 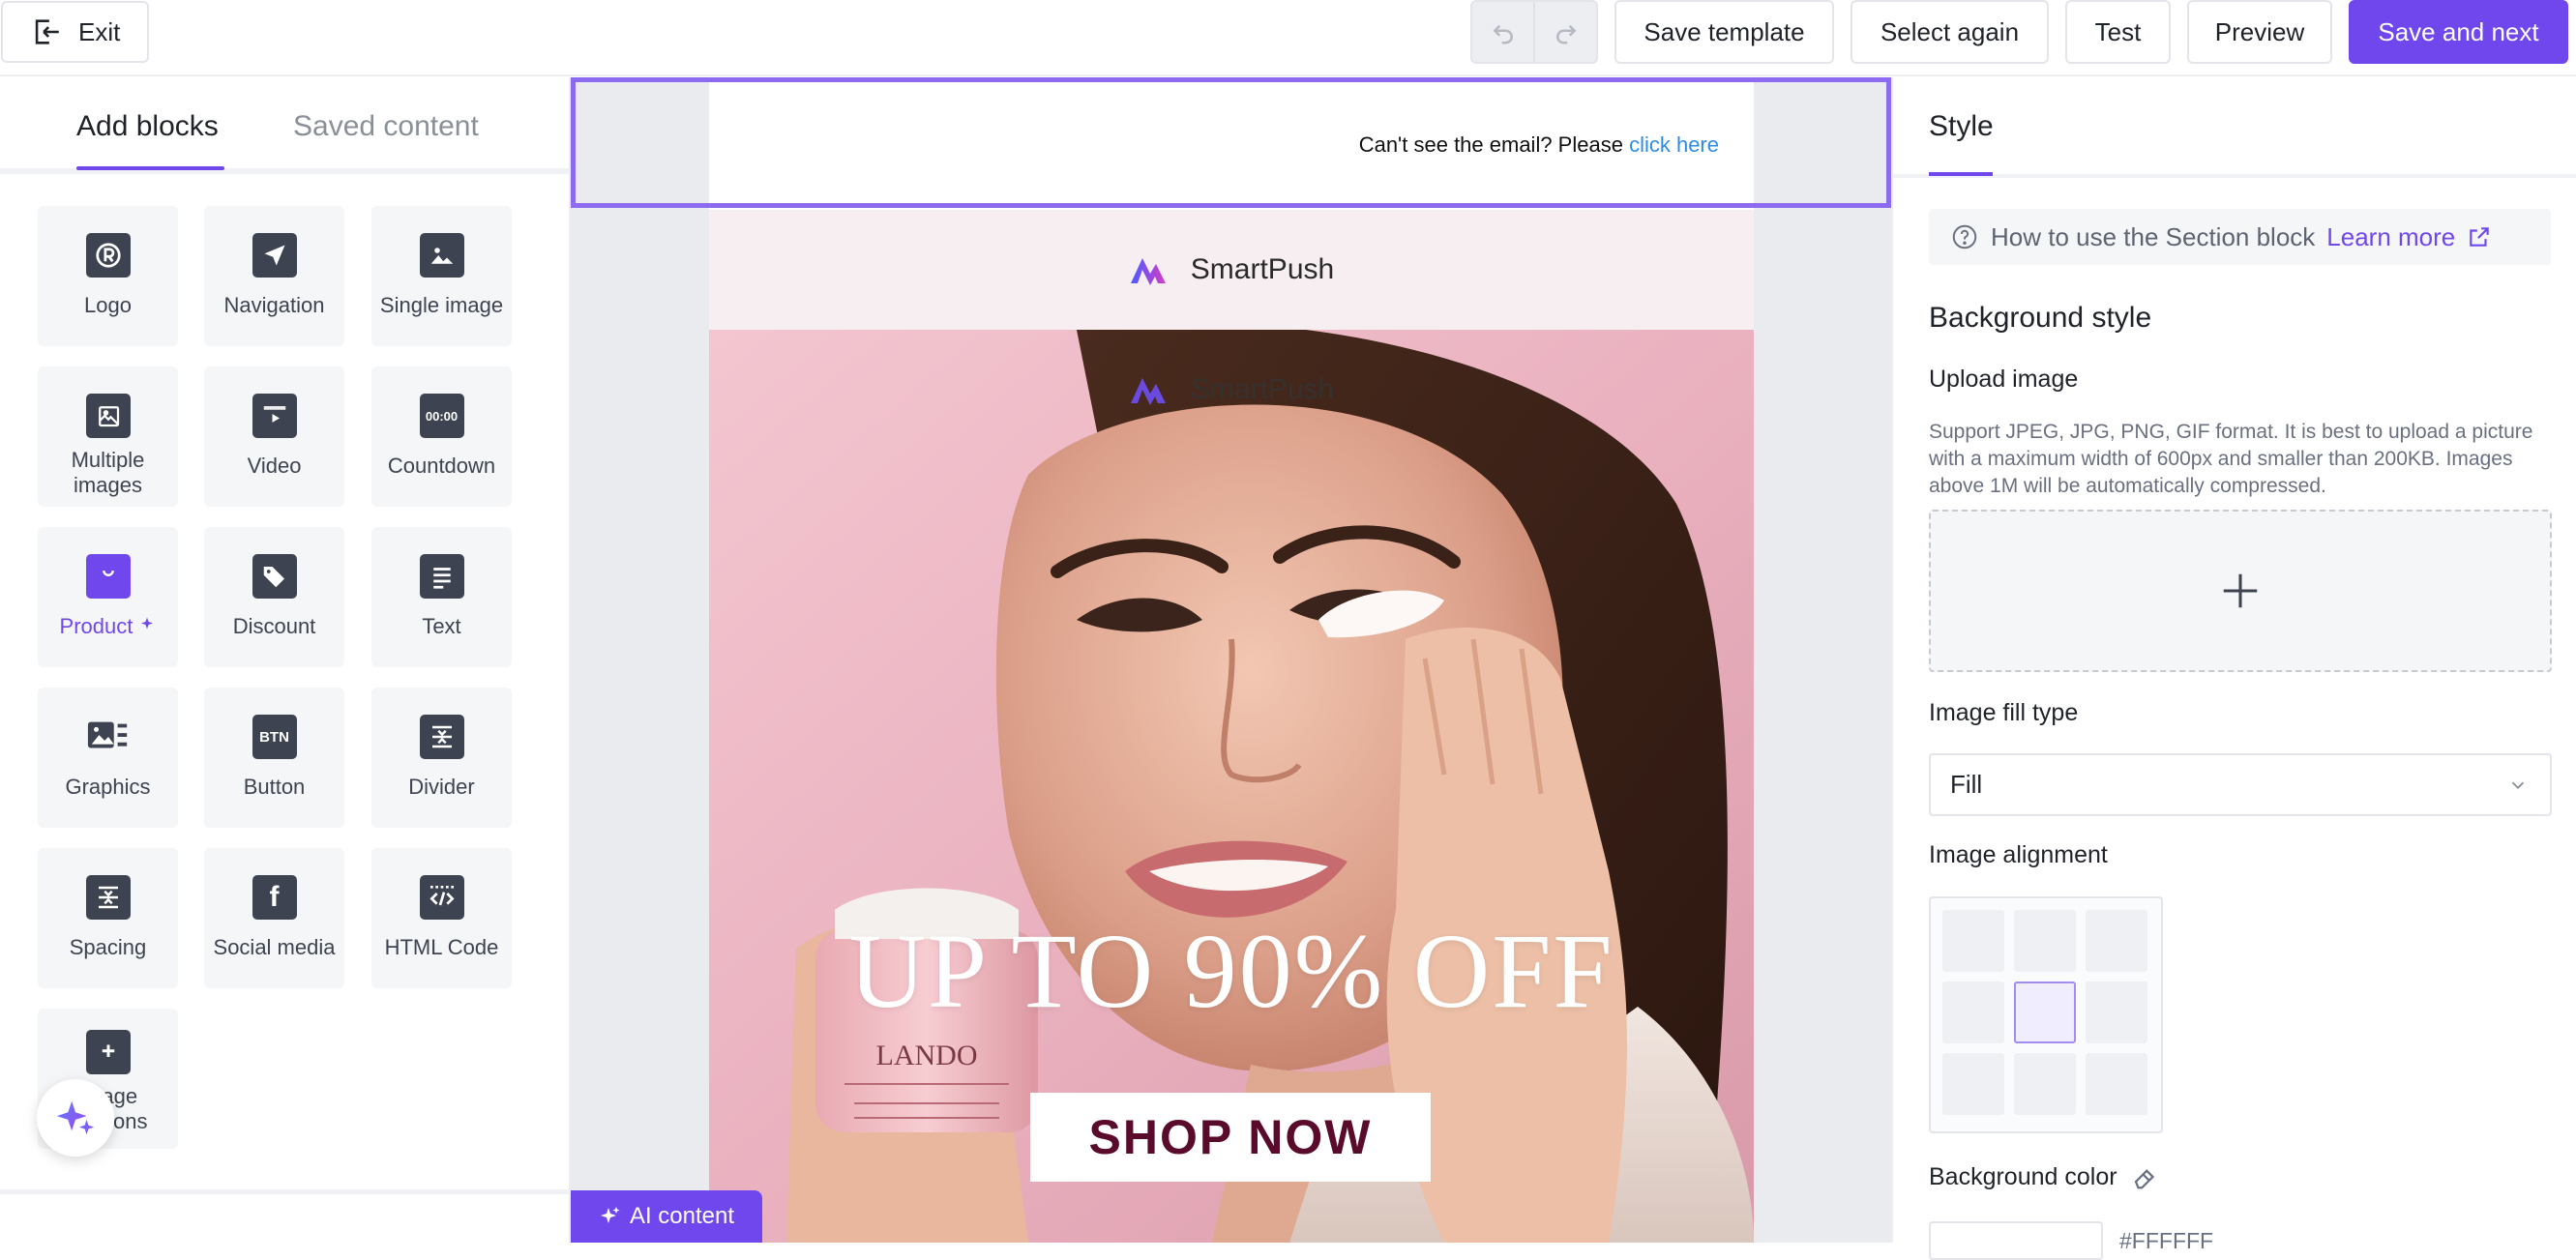 I want to click on product-bag-icon, so click(x=108, y=577).